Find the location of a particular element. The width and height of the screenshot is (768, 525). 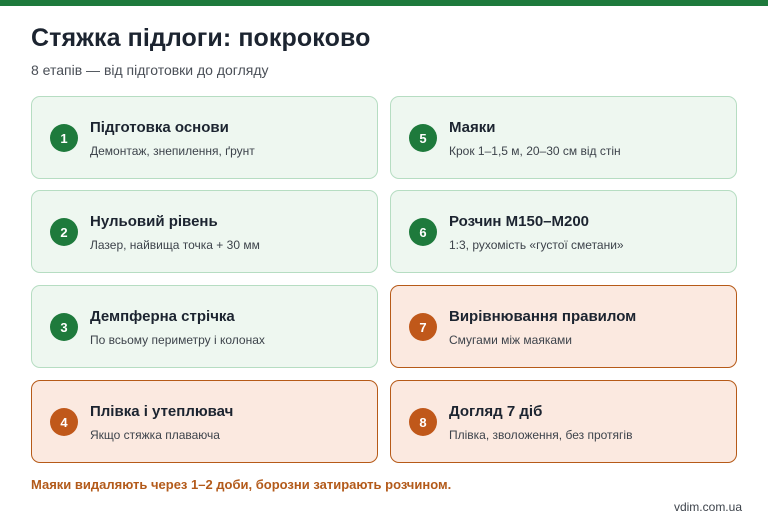

step-number-badge: 2 is located at coordinates (64, 232).